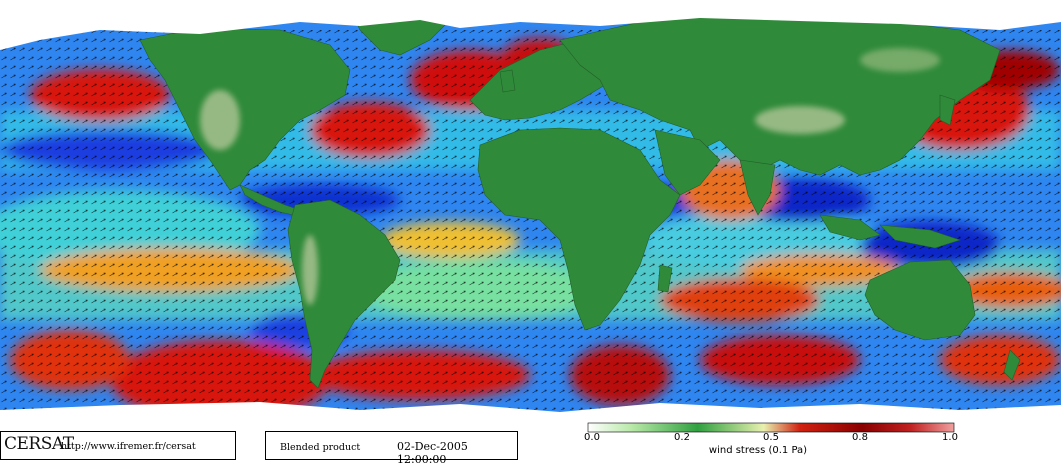 The width and height of the screenshot is (1061, 466). I want to click on colorbar-labels: 0.0 0.2 0.5 0.8 1.0 wind stress (0.1 Pa), so click(770, 446).